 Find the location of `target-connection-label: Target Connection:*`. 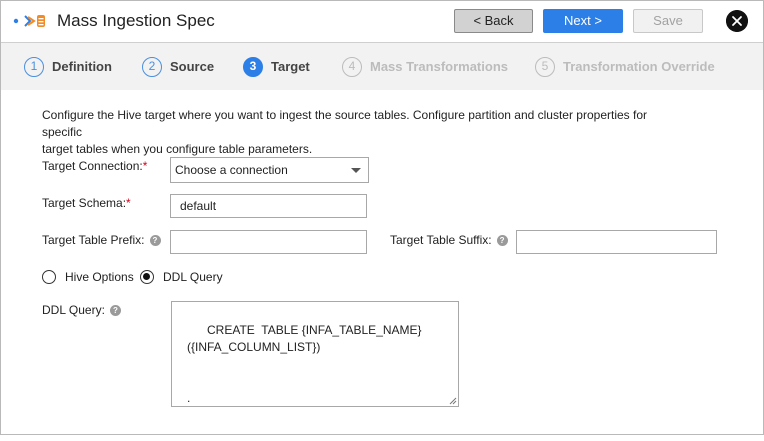

target-connection-label: Target Connection:* is located at coordinates (94, 166).